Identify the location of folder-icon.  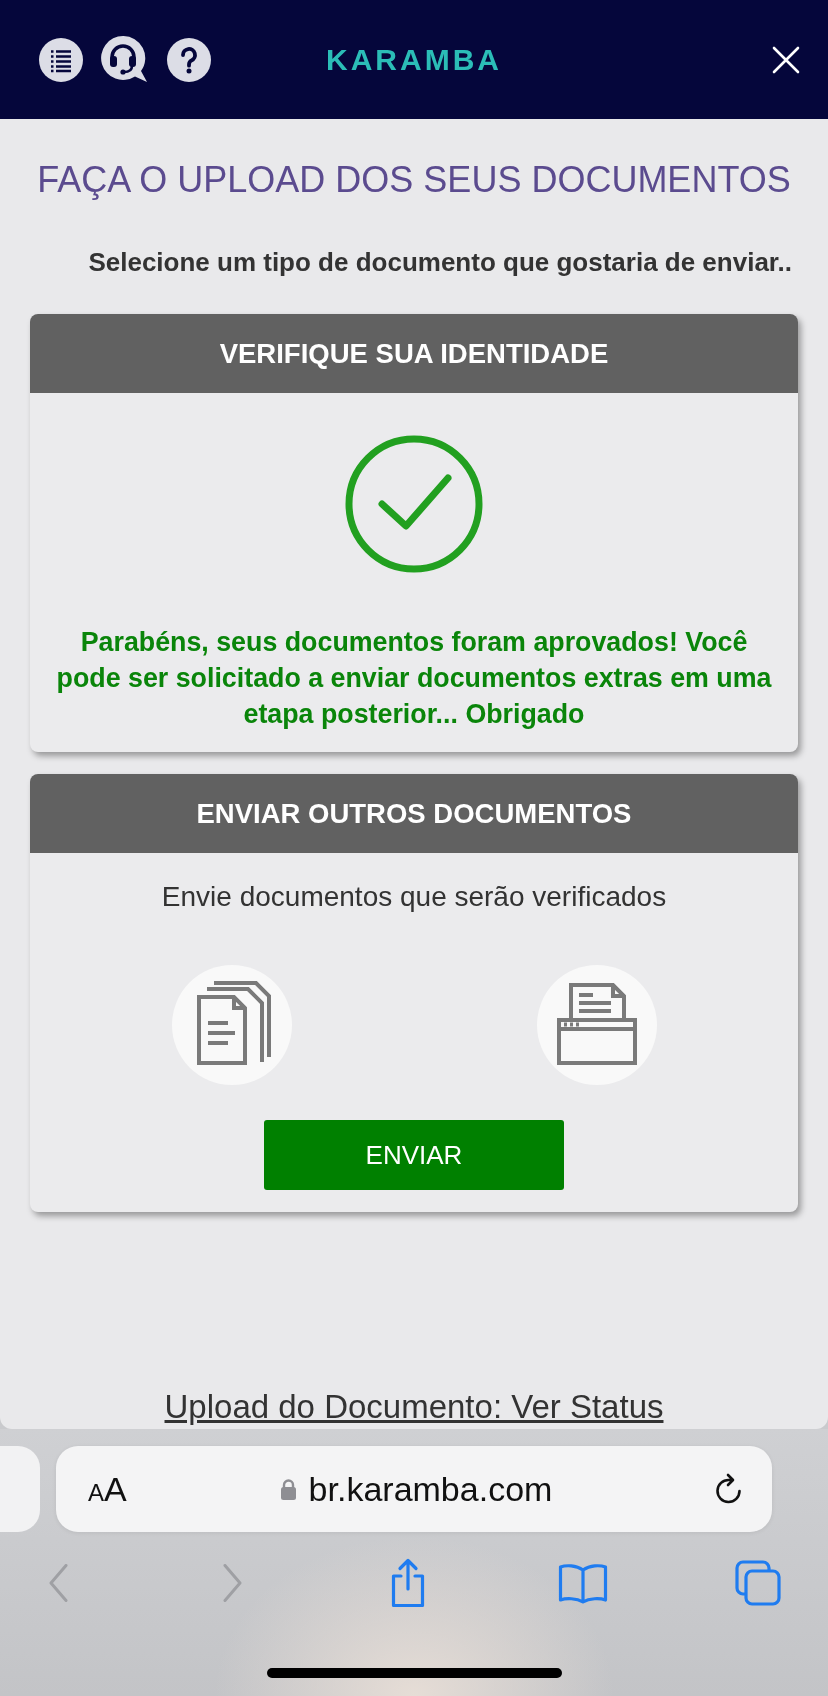
(596, 1025).